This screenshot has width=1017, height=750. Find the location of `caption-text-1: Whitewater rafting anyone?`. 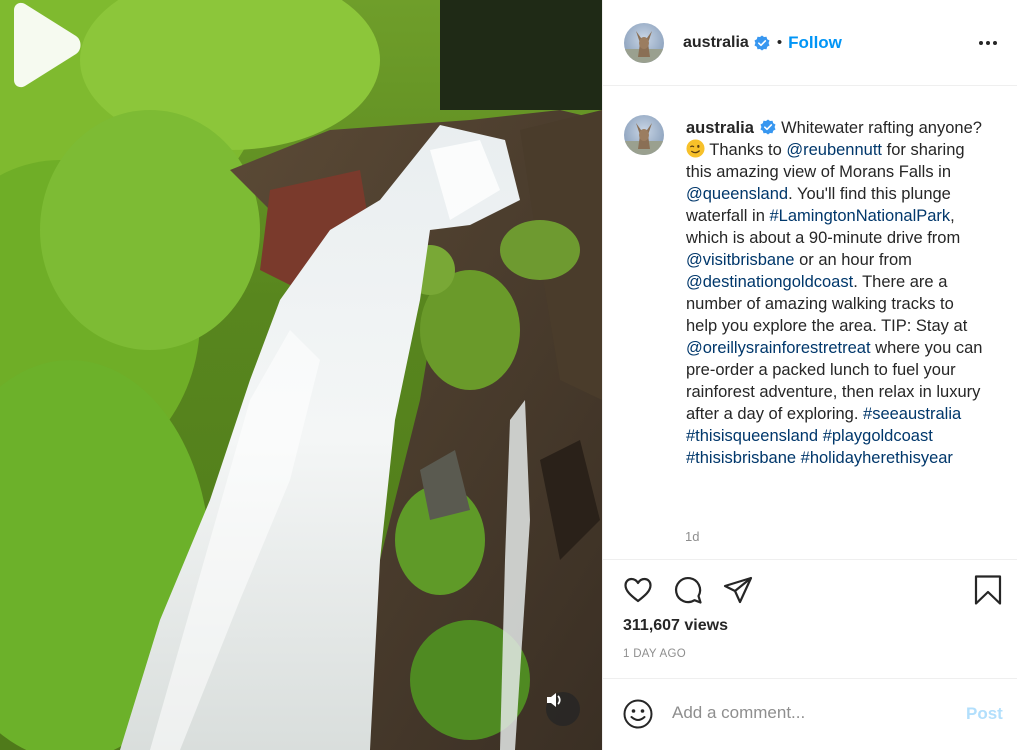

caption-text-1: Whitewater rafting anyone? is located at coordinates (881, 128).